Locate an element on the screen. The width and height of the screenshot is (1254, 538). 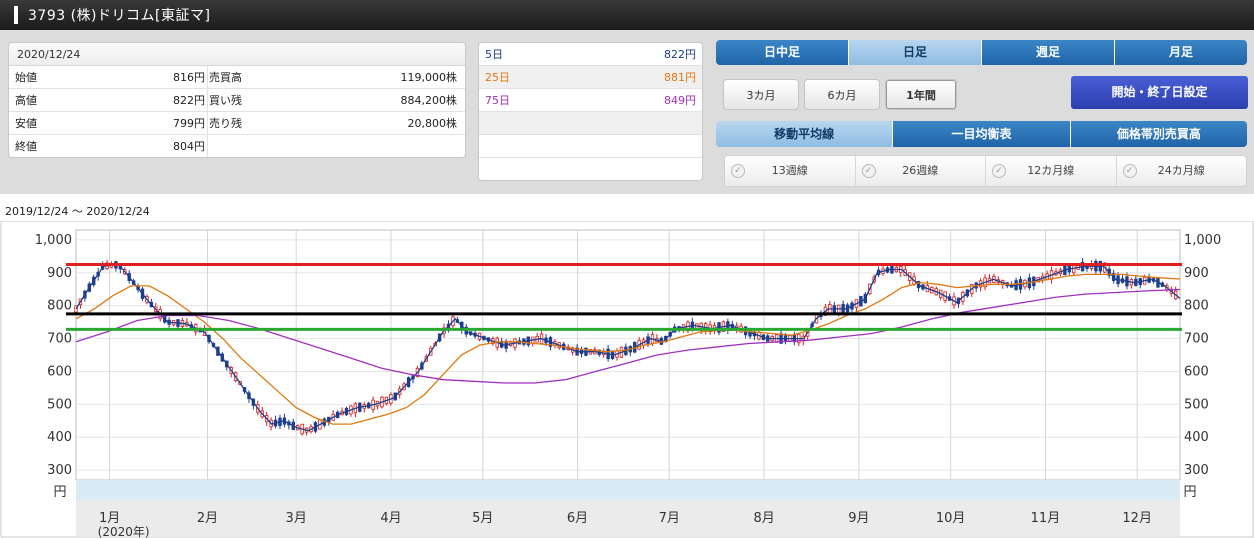
checkbox-label: 26週線 is located at coordinates (920, 170).